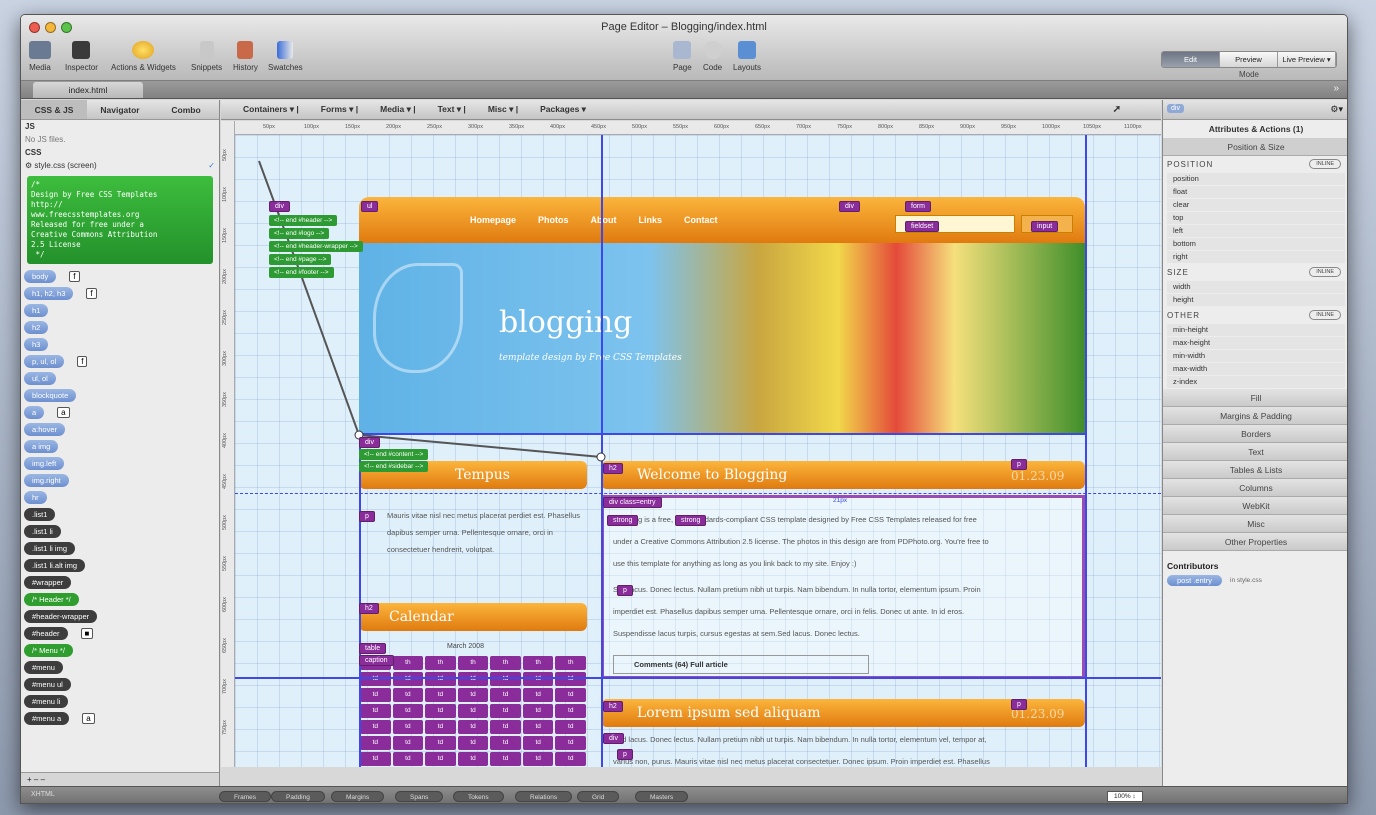  Describe the element at coordinates (43, 667) in the screenshot. I see `selector-pill: #menu` at that location.